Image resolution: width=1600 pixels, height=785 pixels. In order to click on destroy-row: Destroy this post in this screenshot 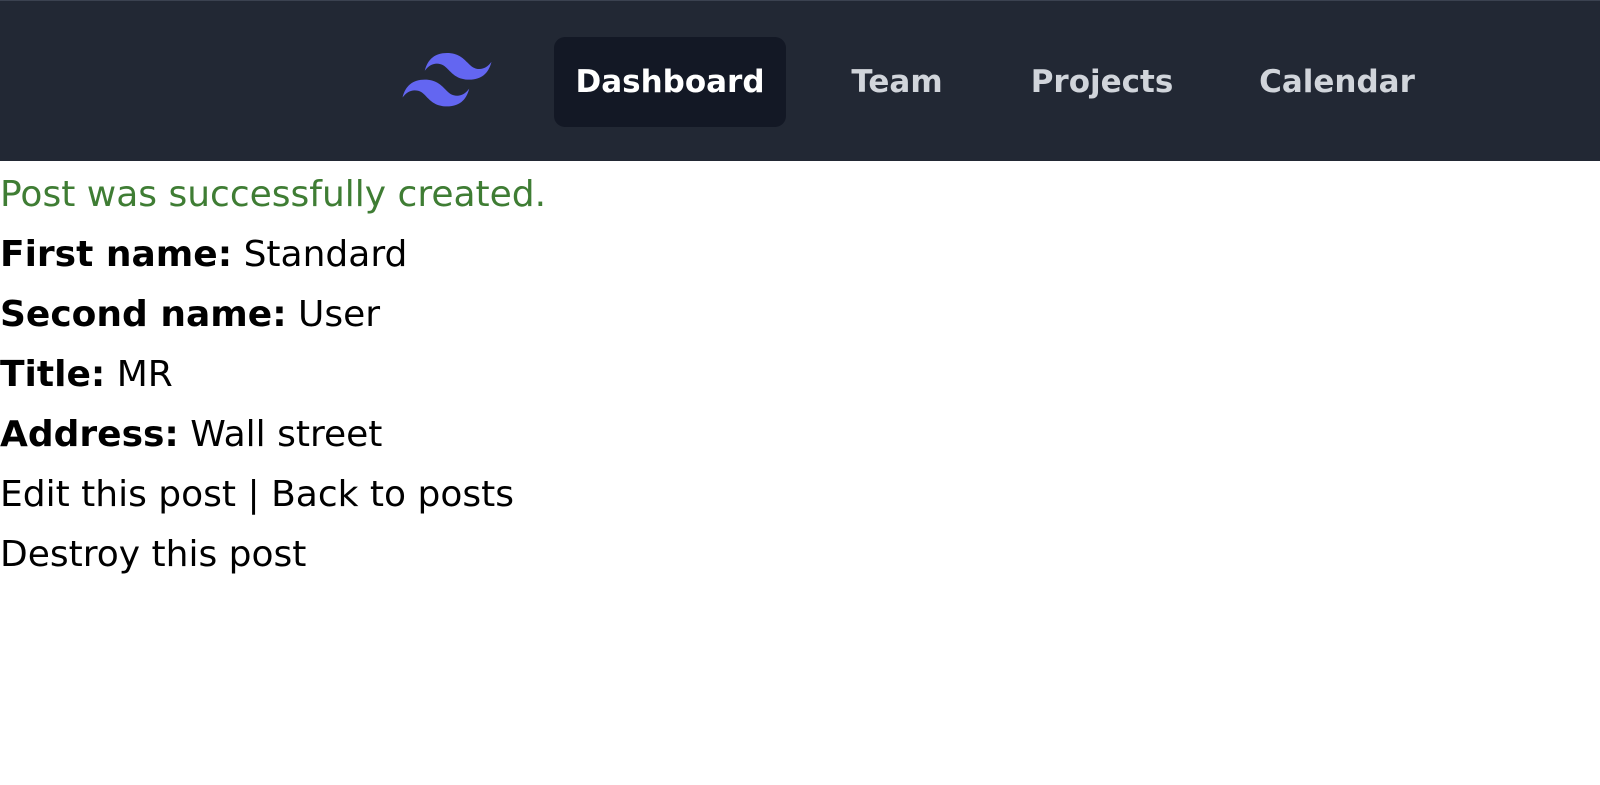, I will do `click(800, 555)`.